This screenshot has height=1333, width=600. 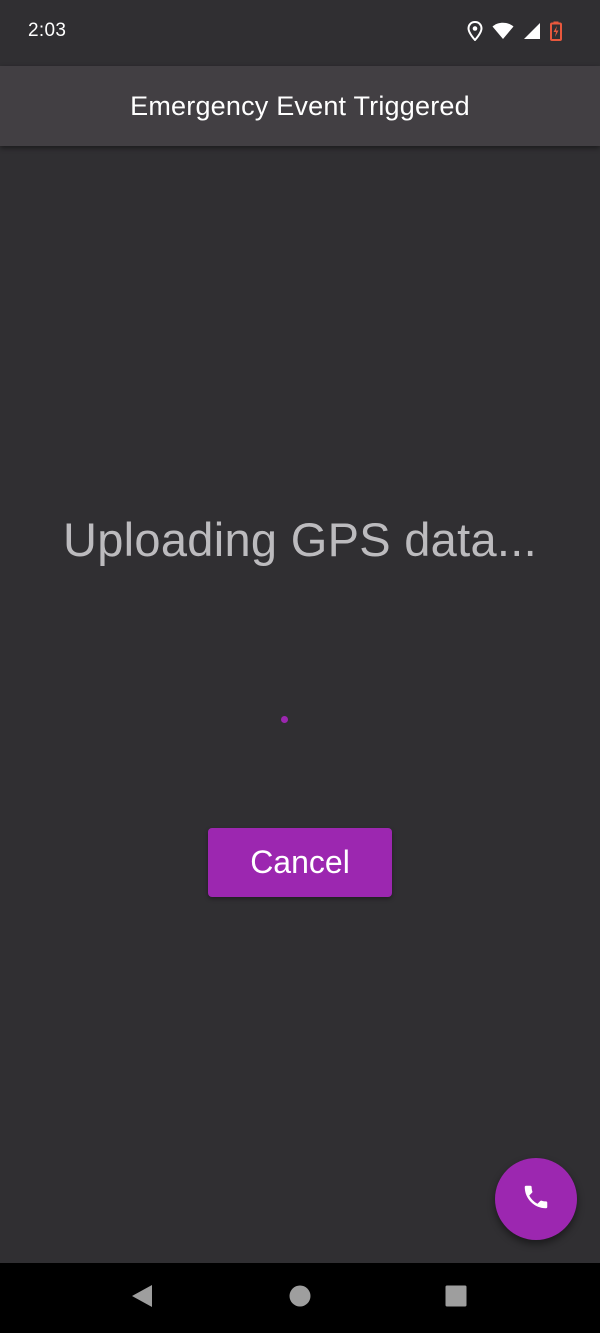 I want to click on page-title: Emergency Event Triggered, so click(x=300, y=105).